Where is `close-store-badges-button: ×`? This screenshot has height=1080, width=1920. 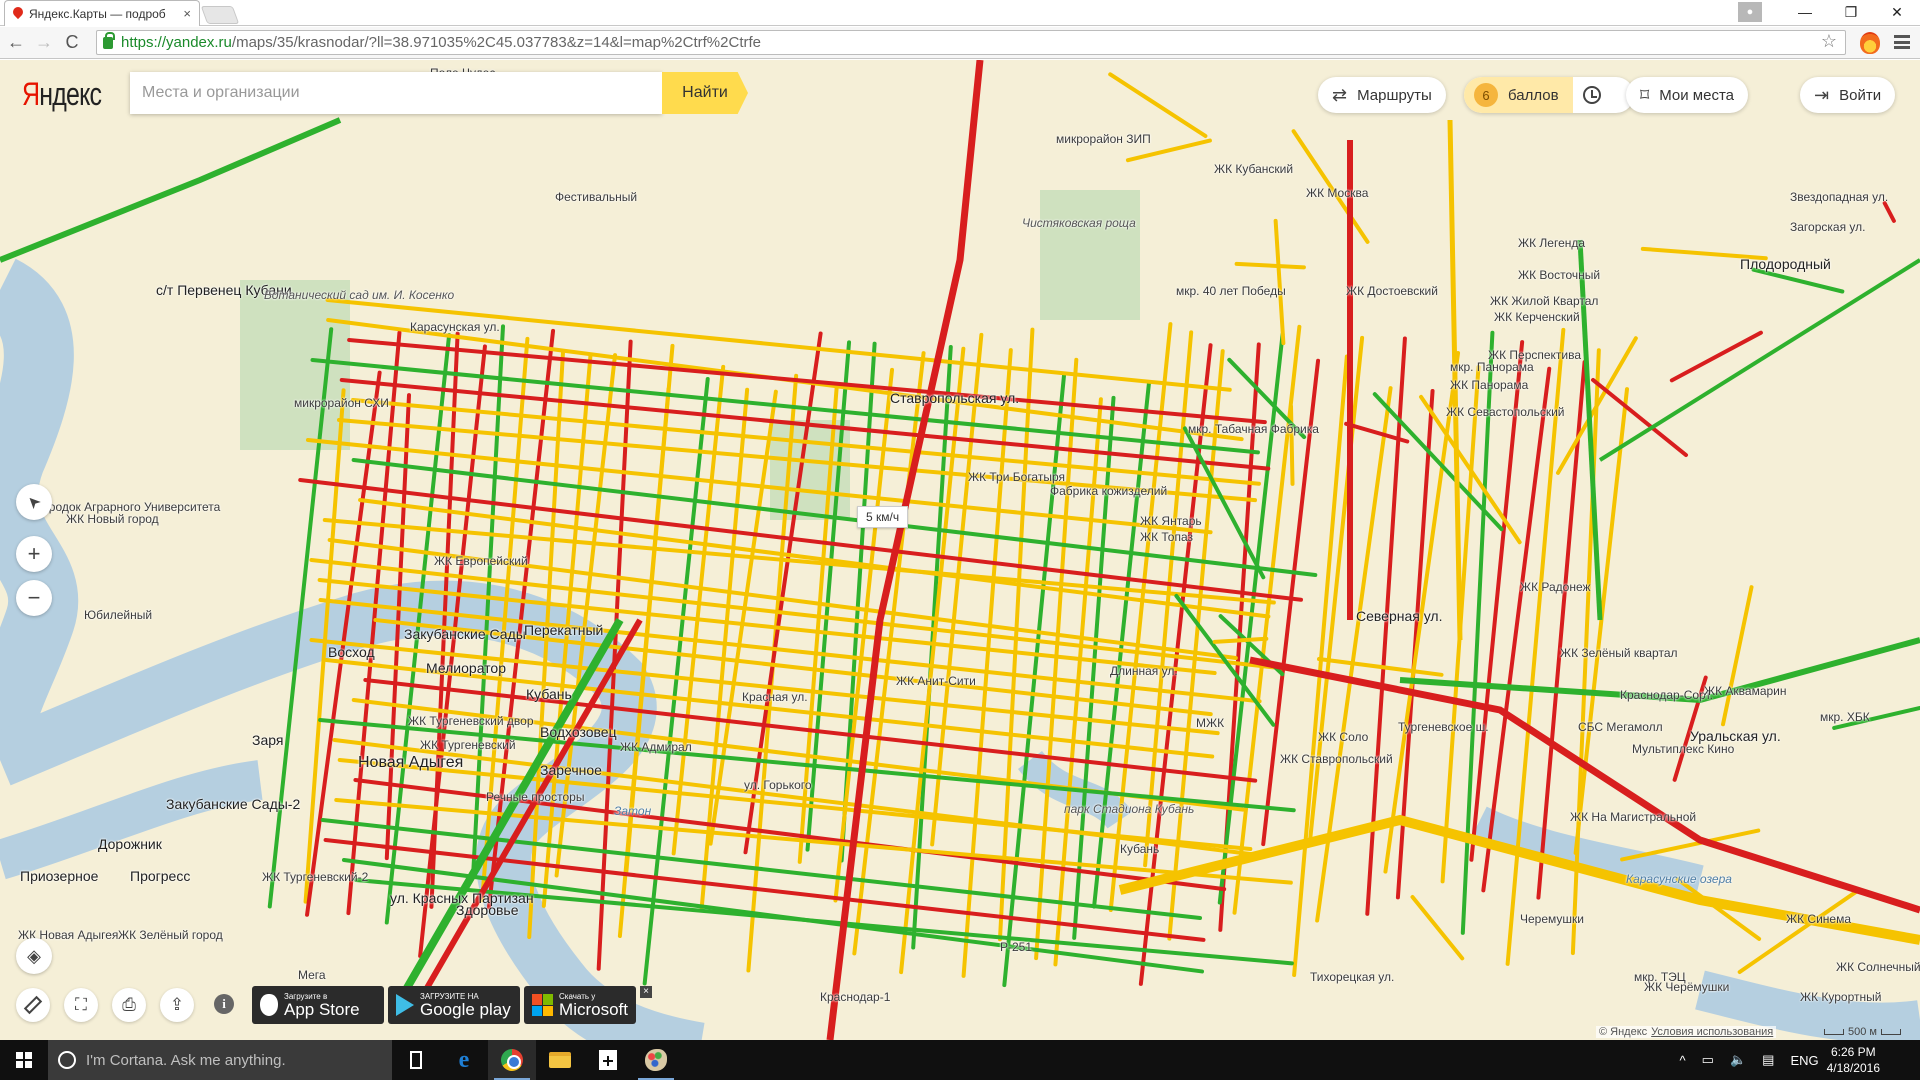
close-store-badges-button: × is located at coordinates (646, 992).